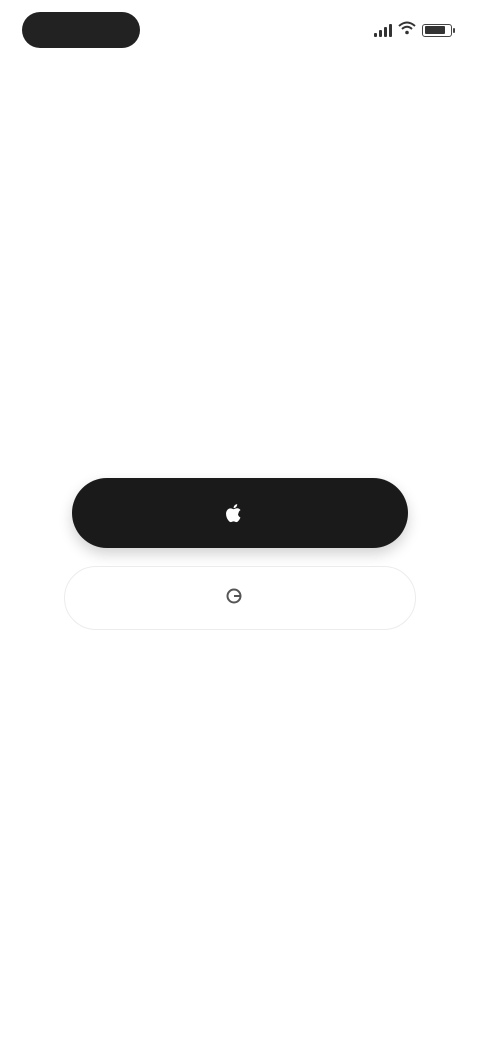 The width and height of the screenshot is (480, 1040). Describe the element at coordinates (81, 30) in the screenshot. I see `status-time-pill` at that location.